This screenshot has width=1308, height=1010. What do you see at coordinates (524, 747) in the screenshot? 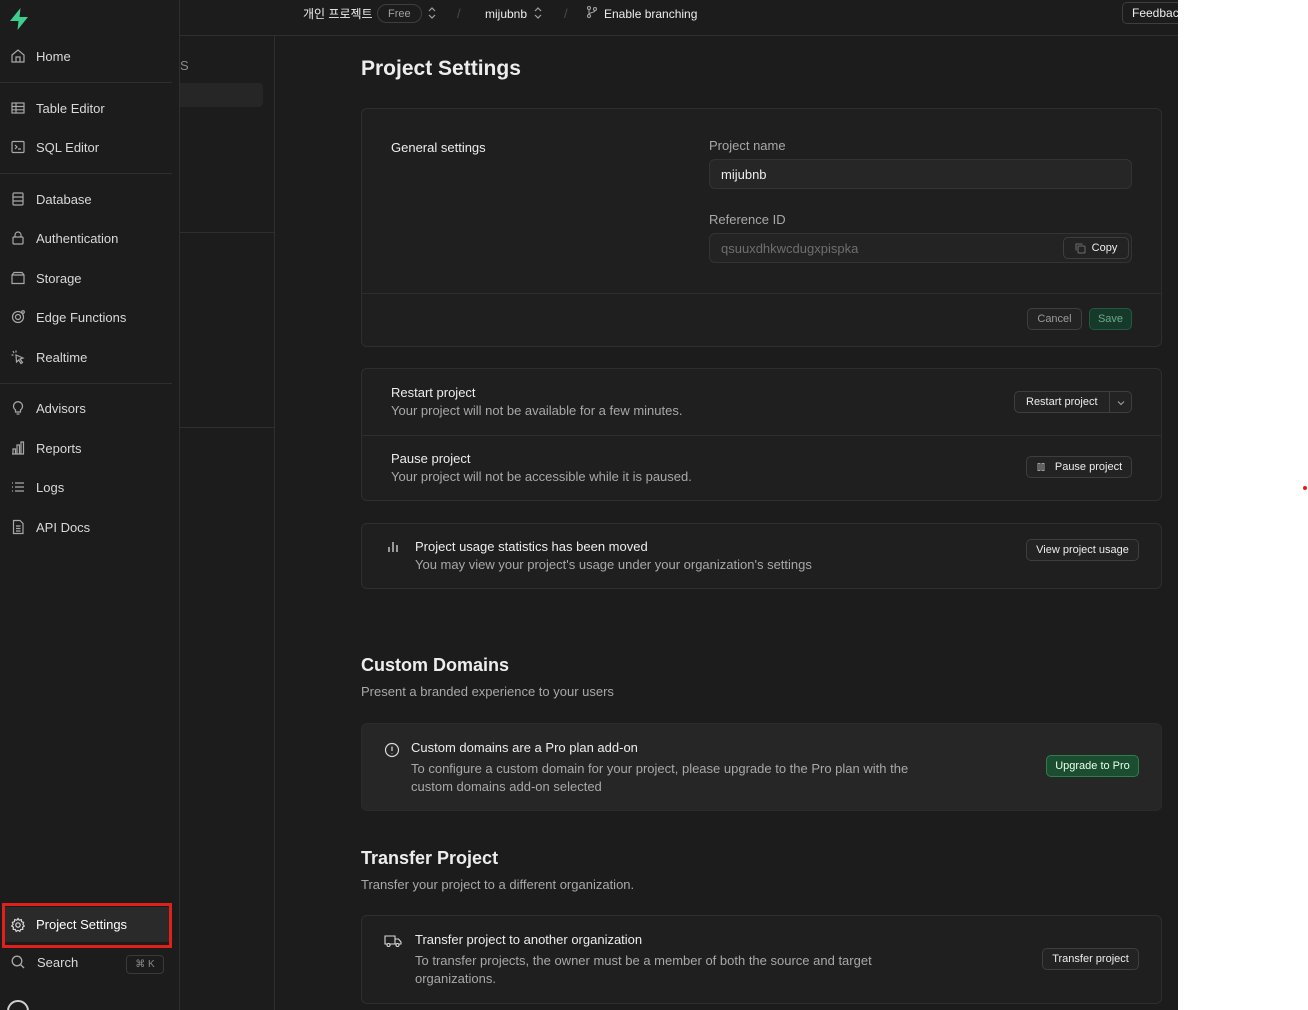
I see `custom-domains-notice-title: Custom domains are a Pro plan add-on` at bounding box center [524, 747].